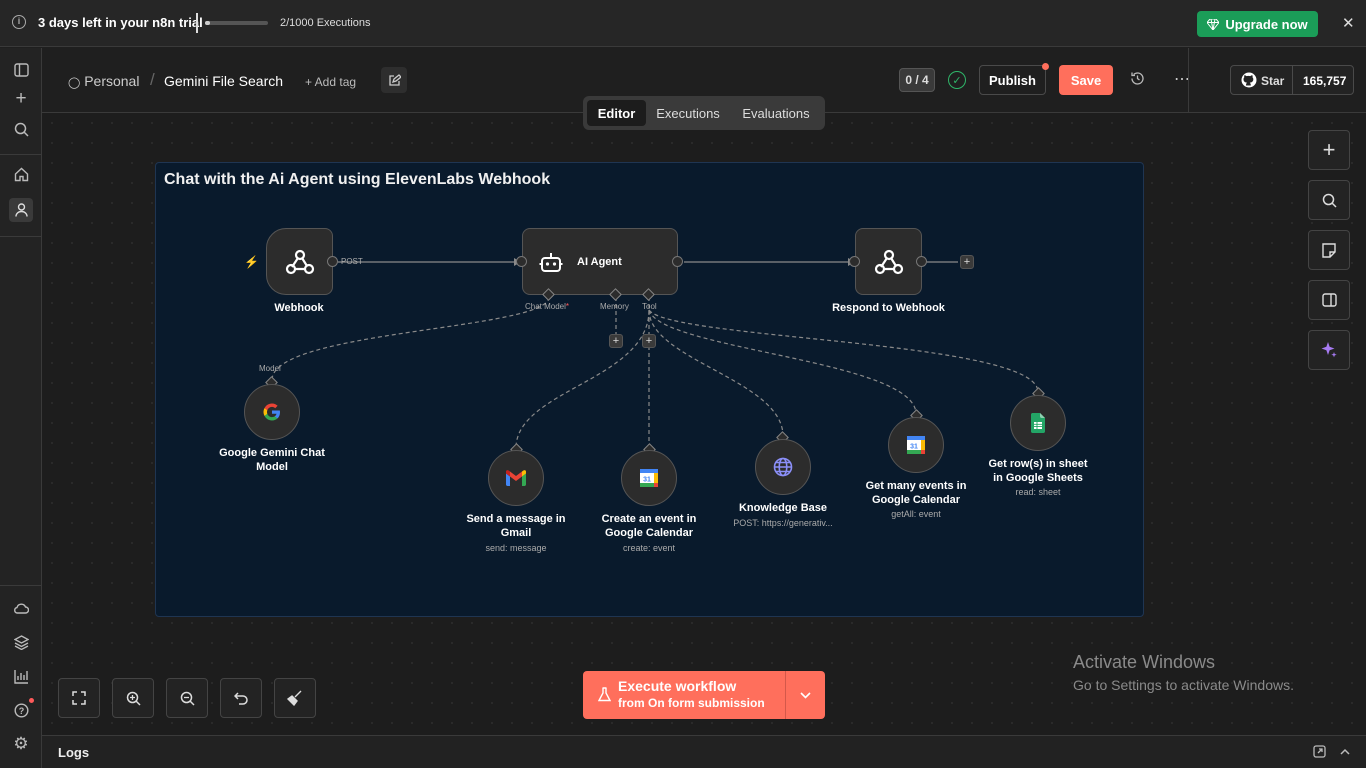 This screenshot has width=1366, height=768. What do you see at coordinates (223, 81) in the screenshot?
I see `workflow-name: Gemini File Search` at bounding box center [223, 81].